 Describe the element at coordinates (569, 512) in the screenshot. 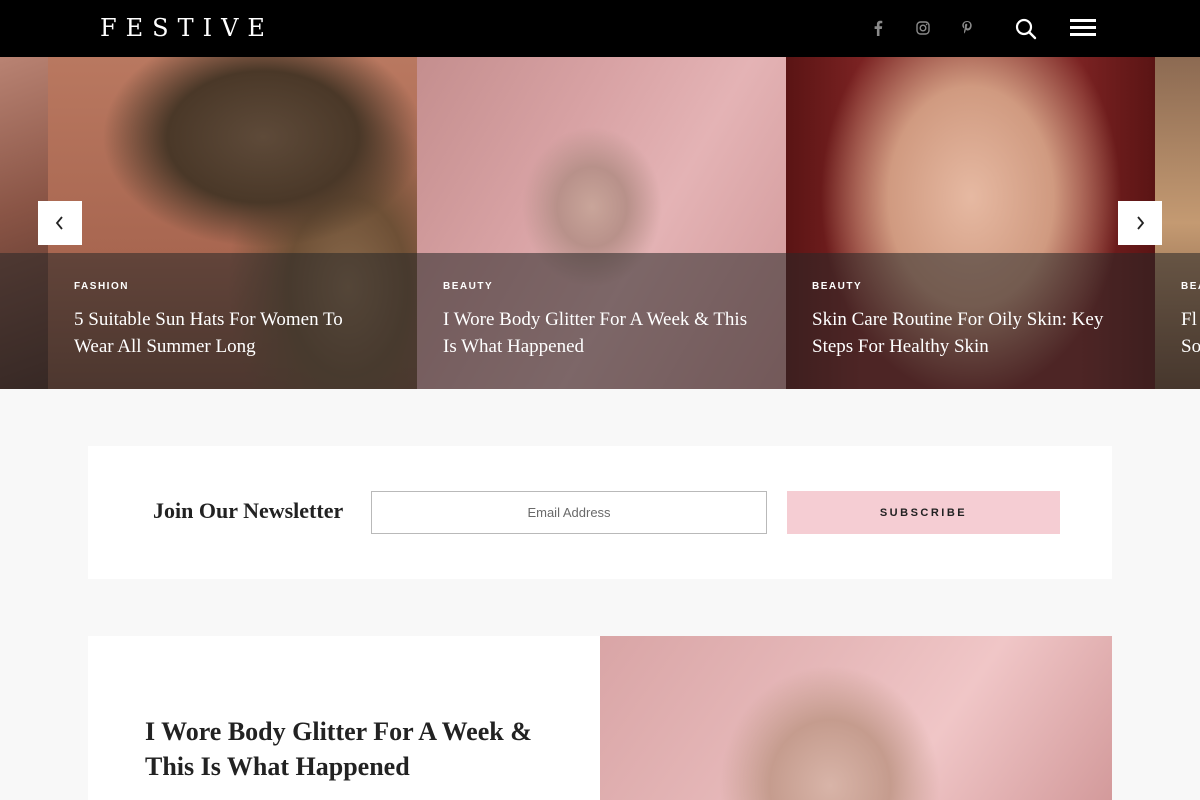

I see `email-field` at that location.